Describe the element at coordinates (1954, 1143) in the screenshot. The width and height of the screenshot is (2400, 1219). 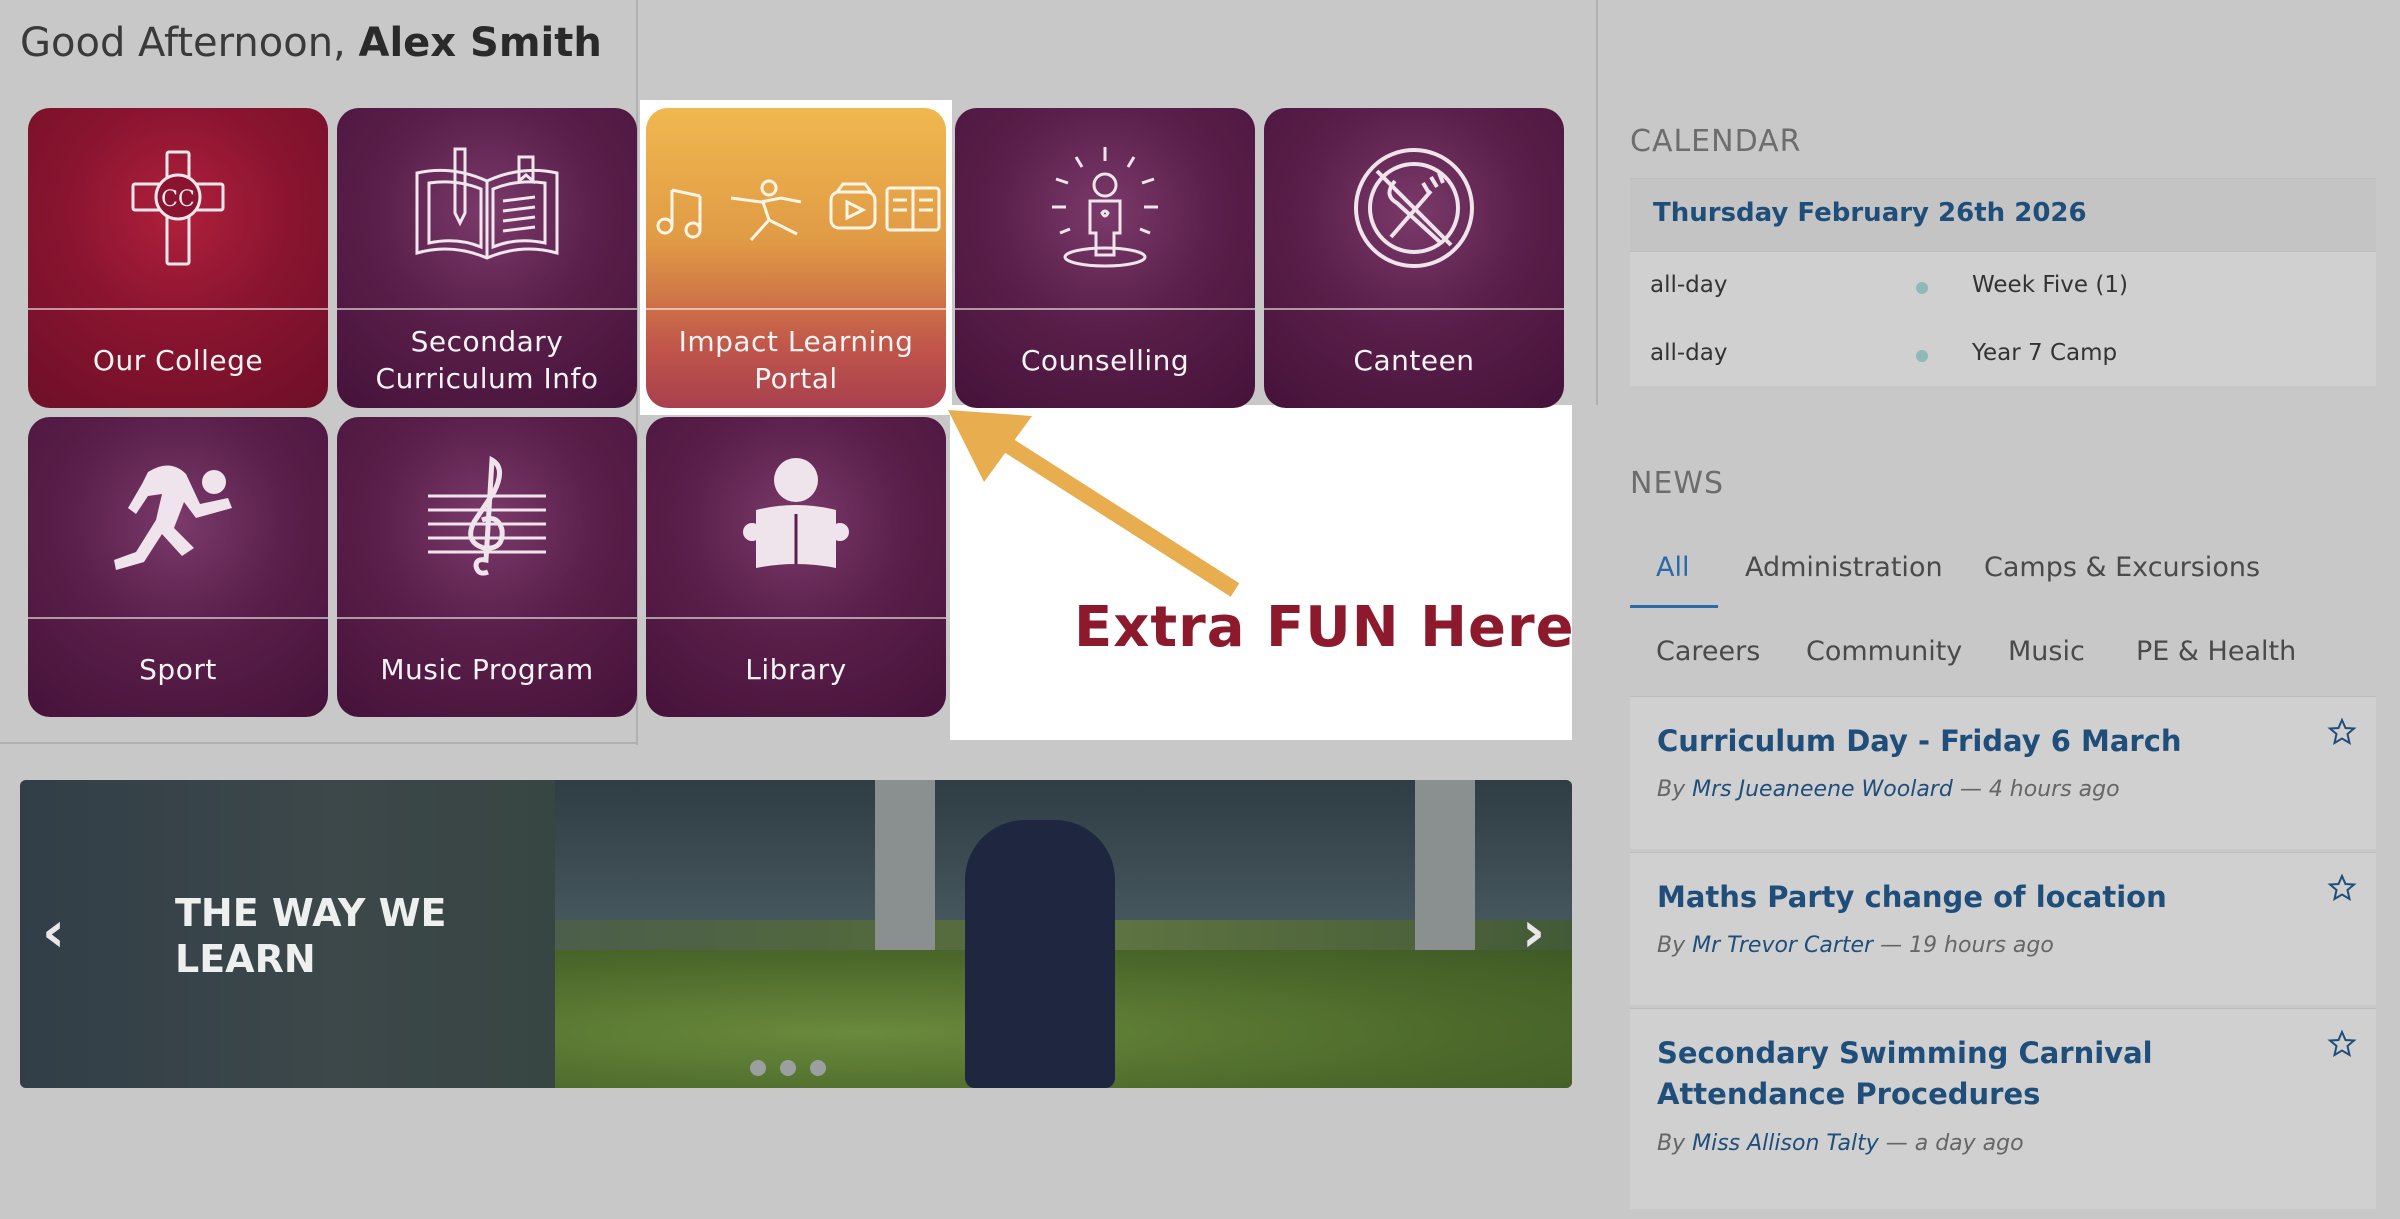
I see `news-time: — a day ago` at that location.